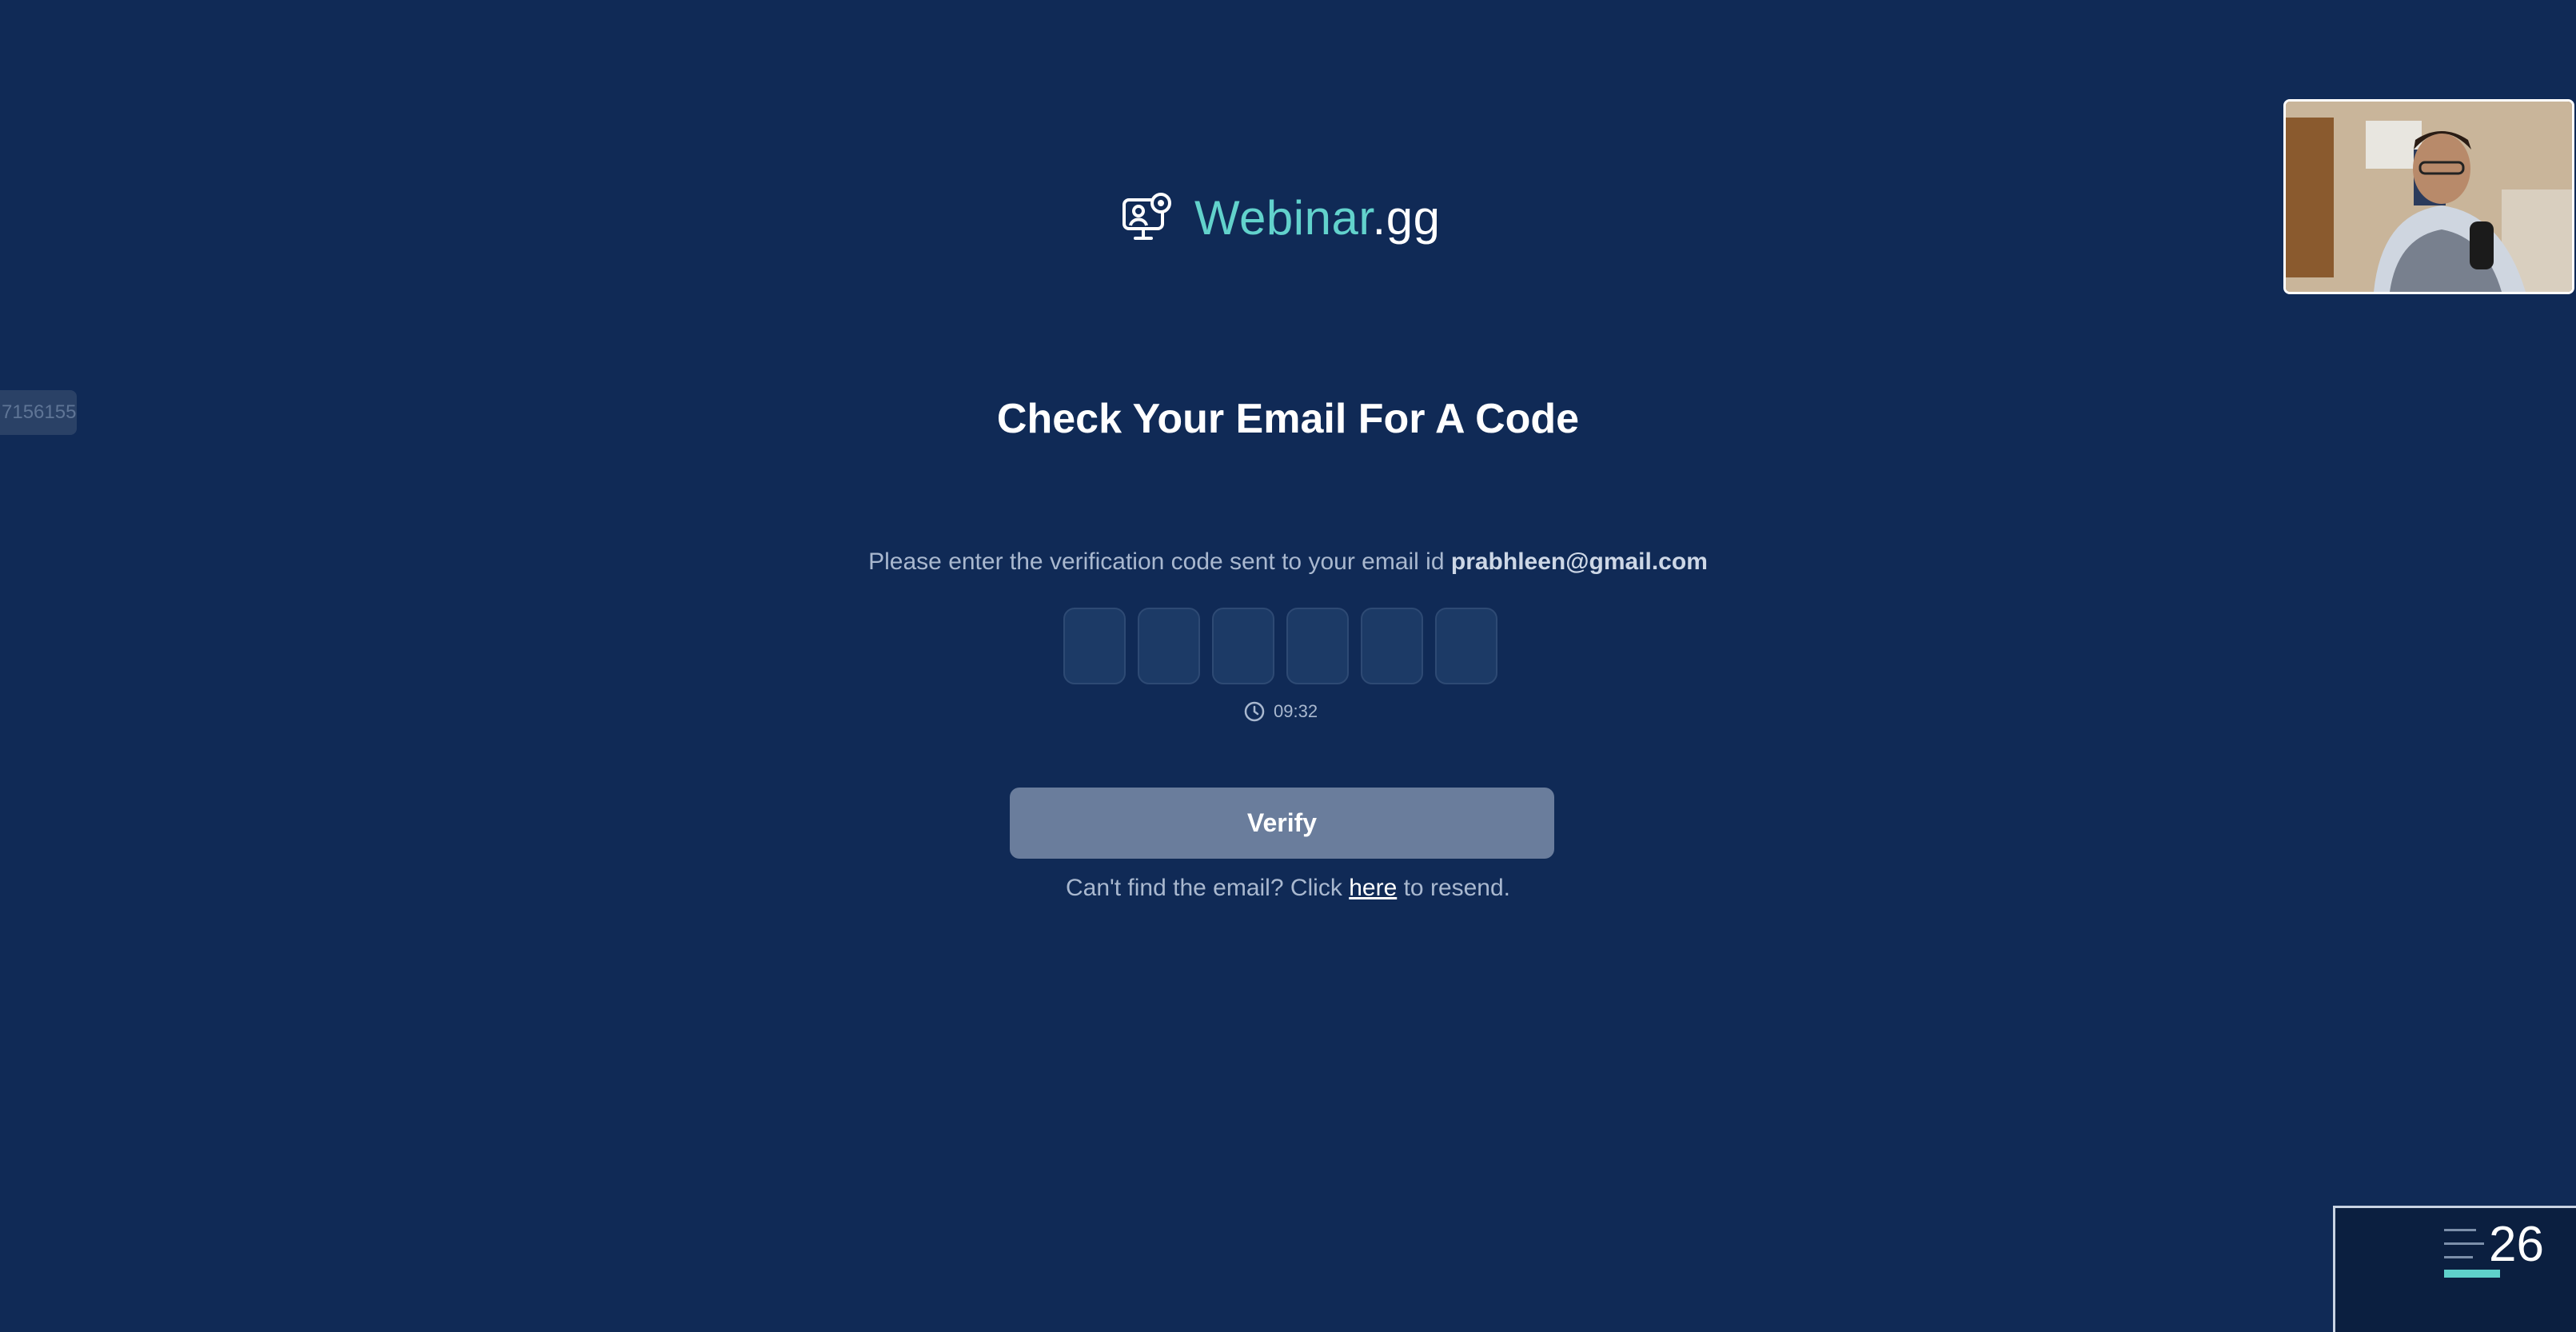  Describe the element at coordinates (2454, 1269) in the screenshot. I see `slide-preview: 26` at that location.